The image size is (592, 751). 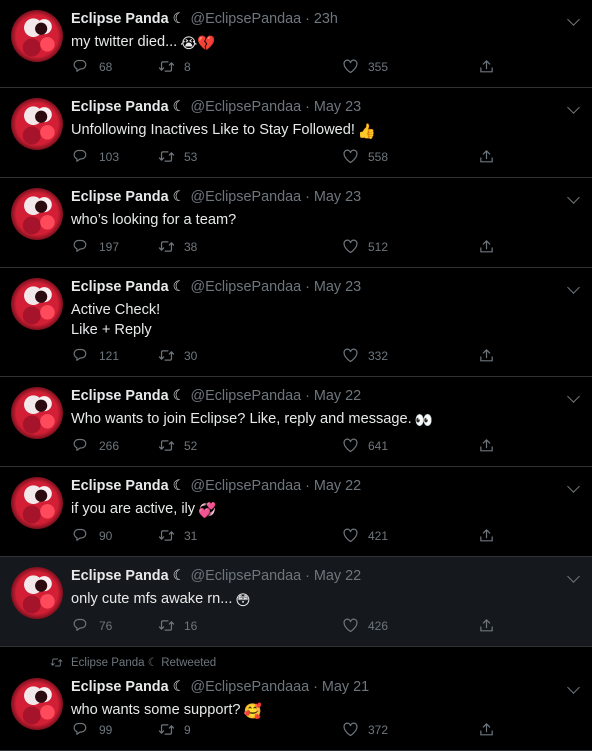 What do you see at coordinates (365, 156) in the screenshot?
I see `like-button: 558` at bounding box center [365, 156].